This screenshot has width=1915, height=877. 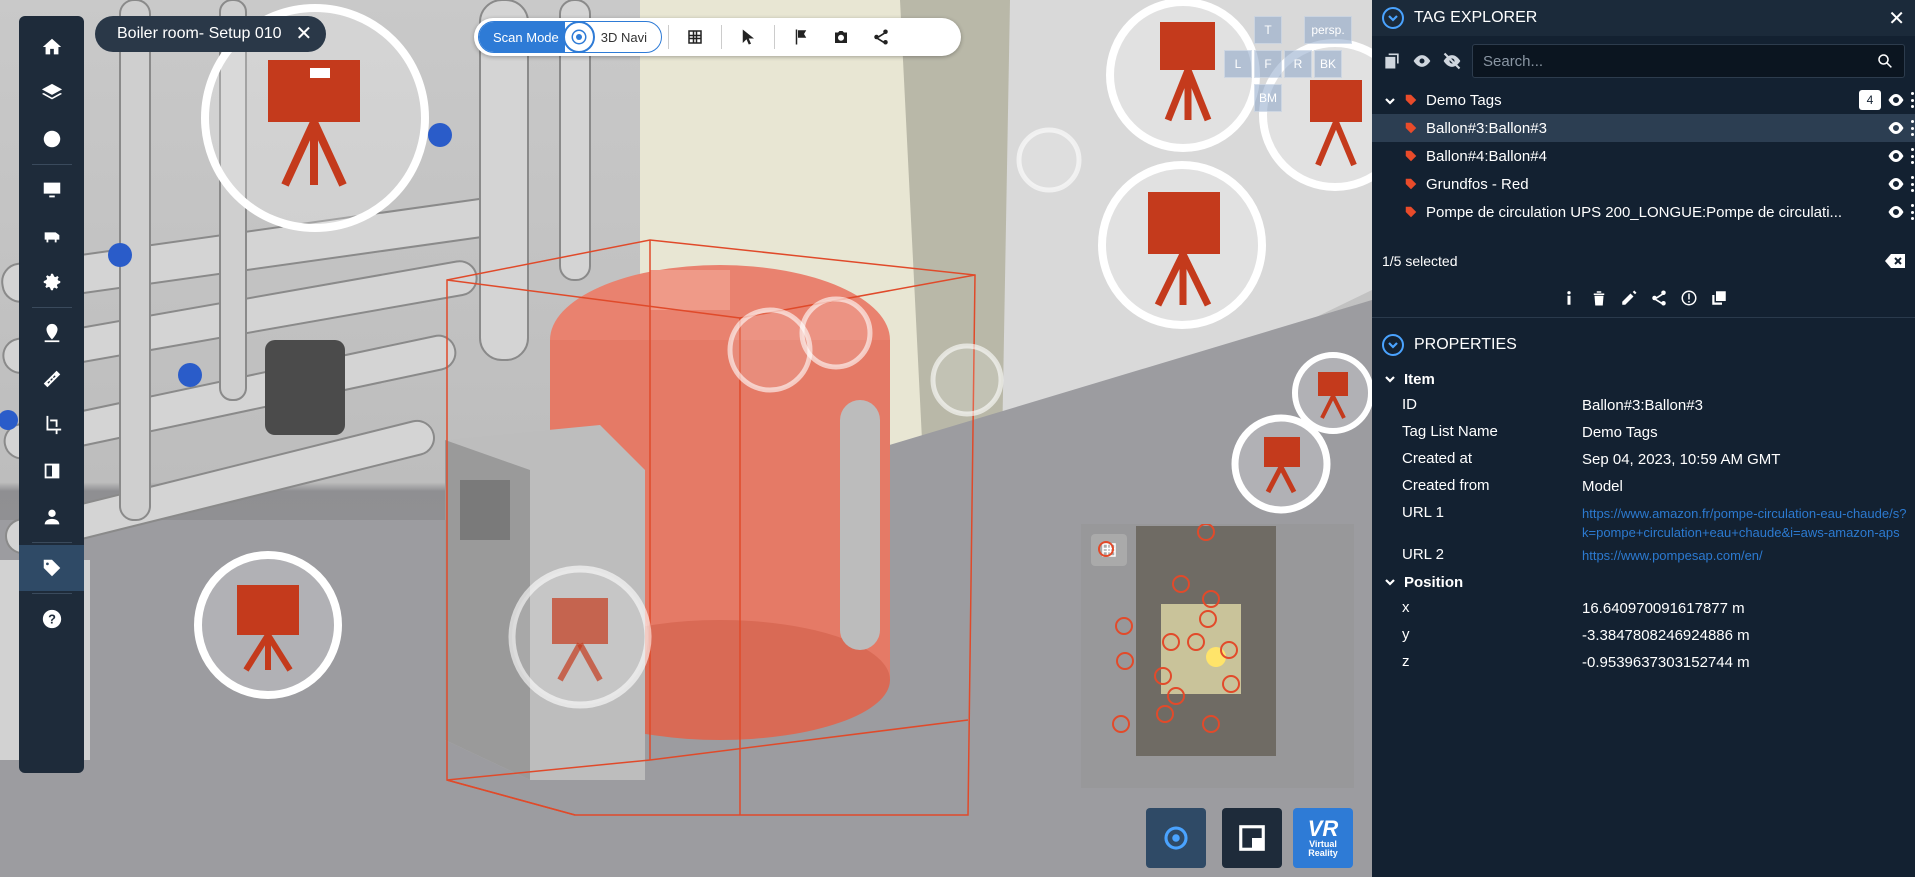 I want to click on fullscreen-button, so click(x=1252, y=838).